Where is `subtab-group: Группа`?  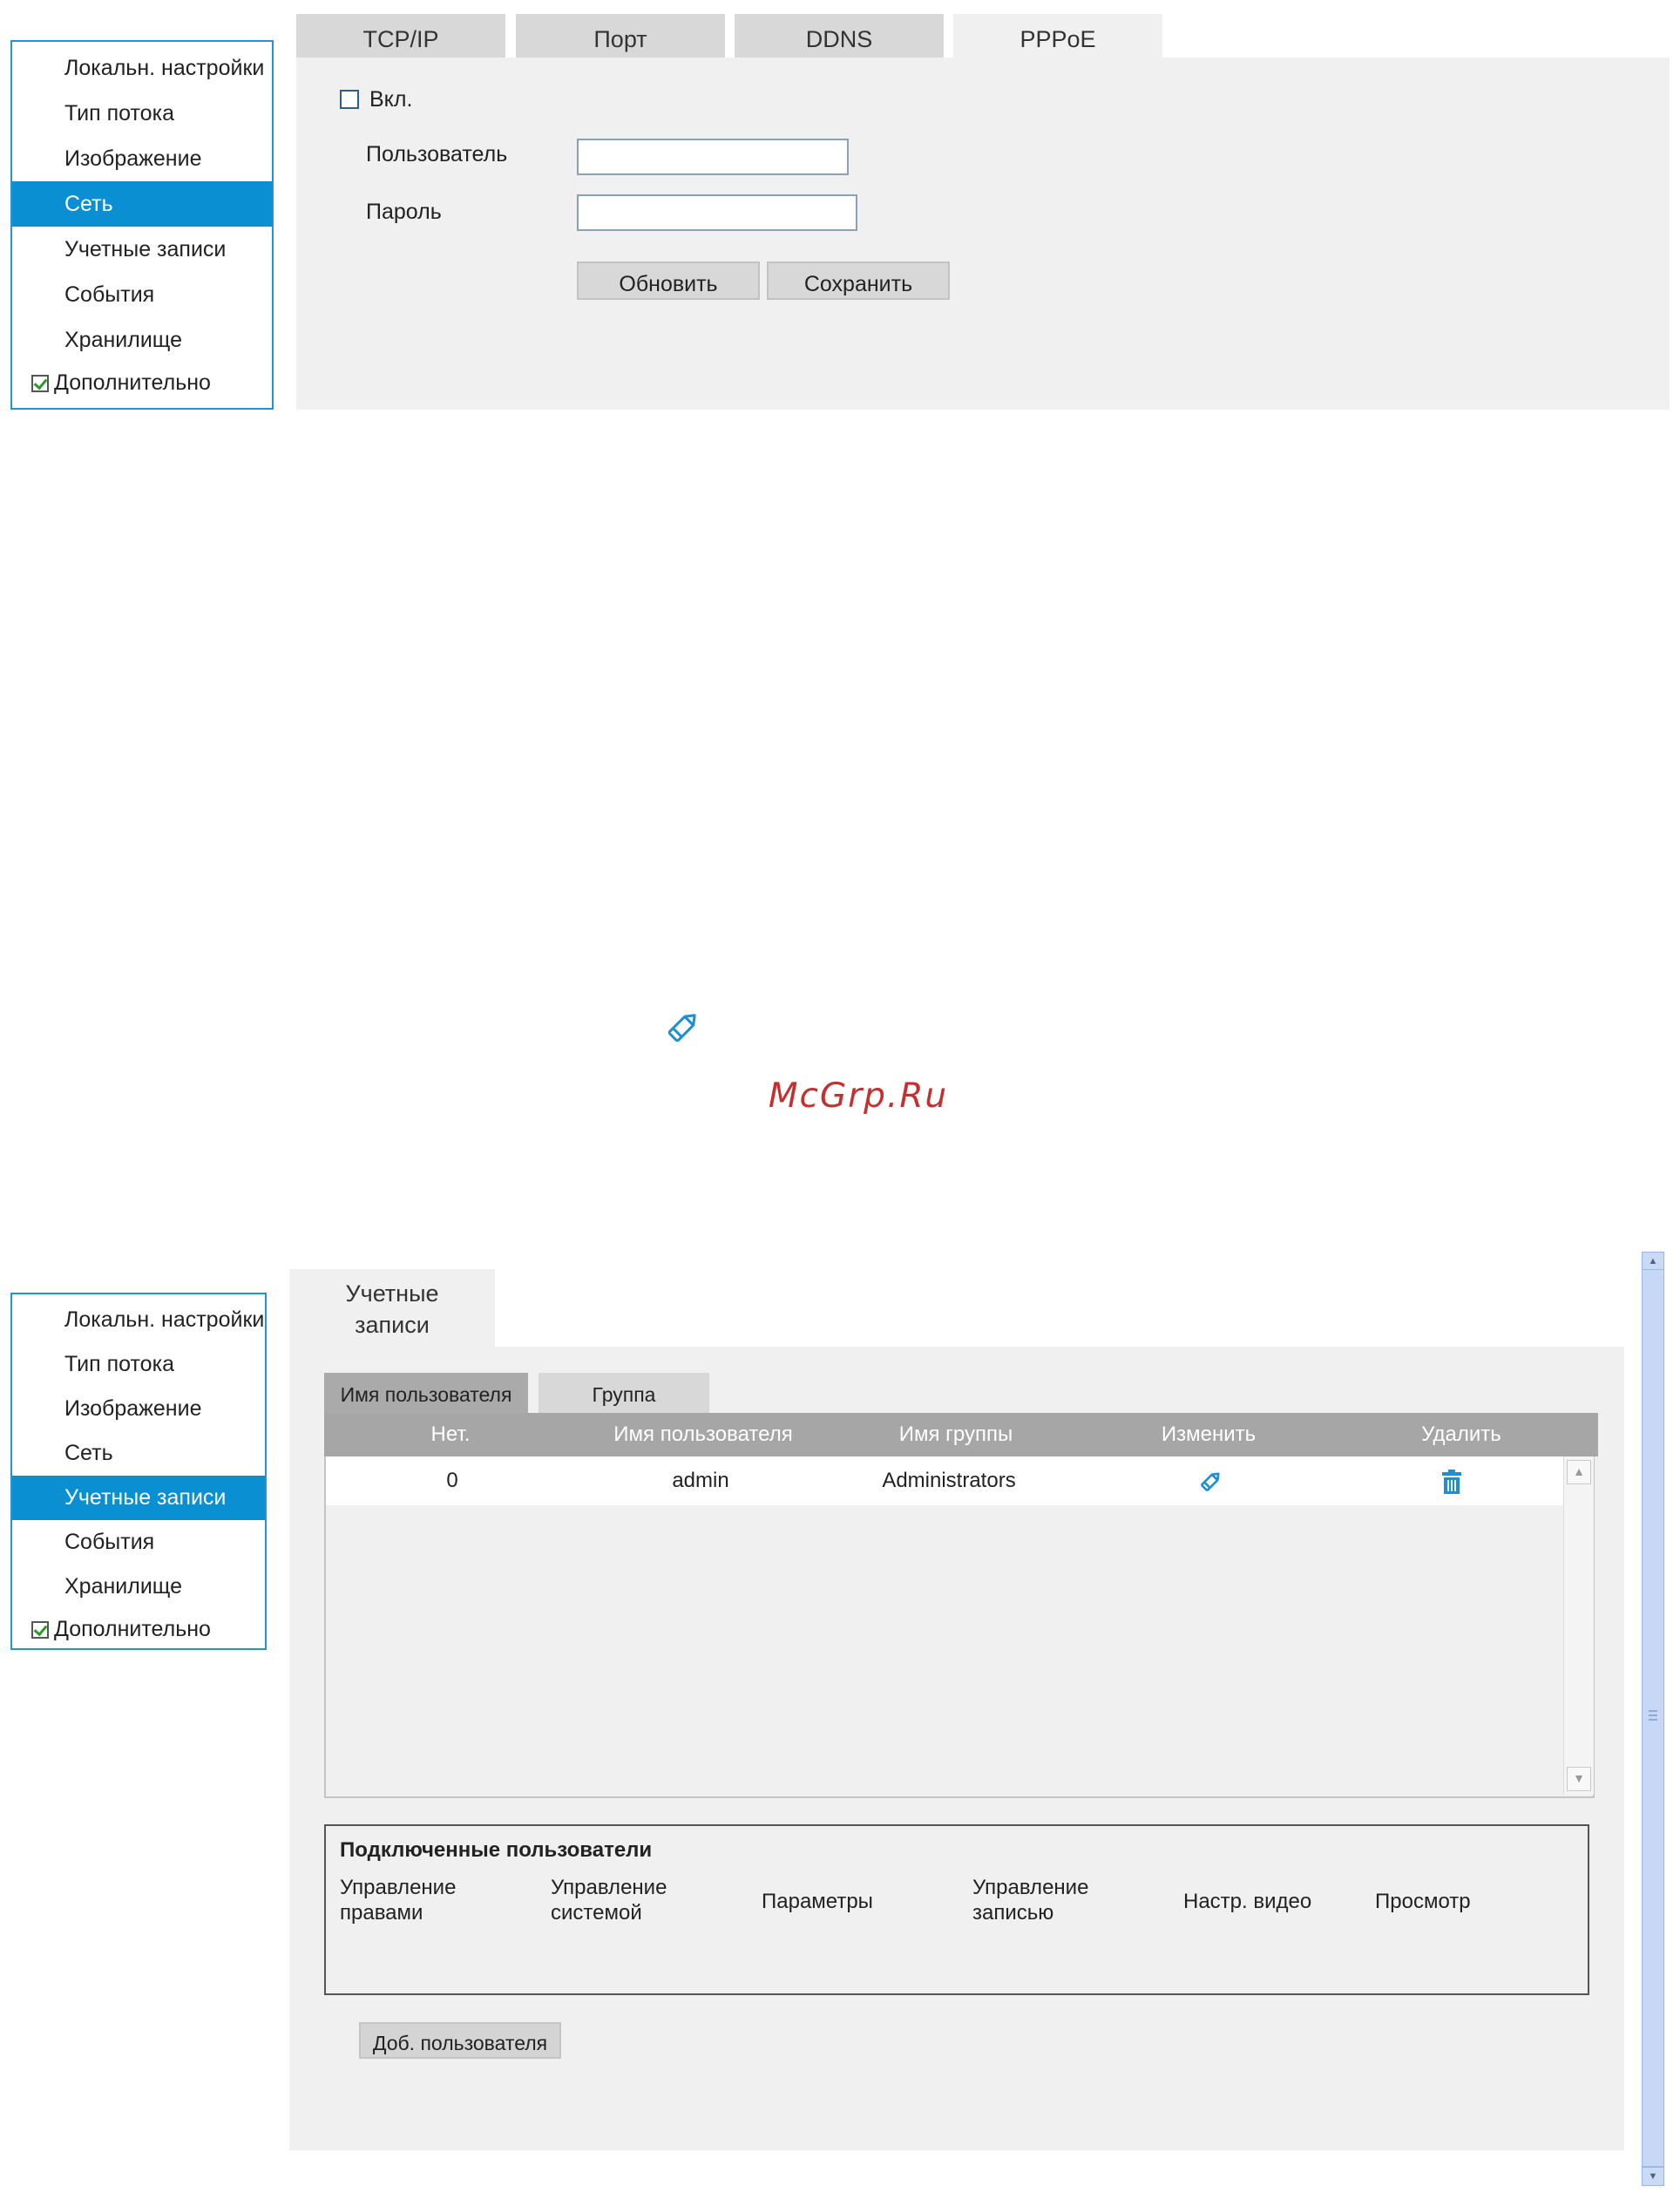 subtab-group: Группа is located at coordinates (624, 1393).